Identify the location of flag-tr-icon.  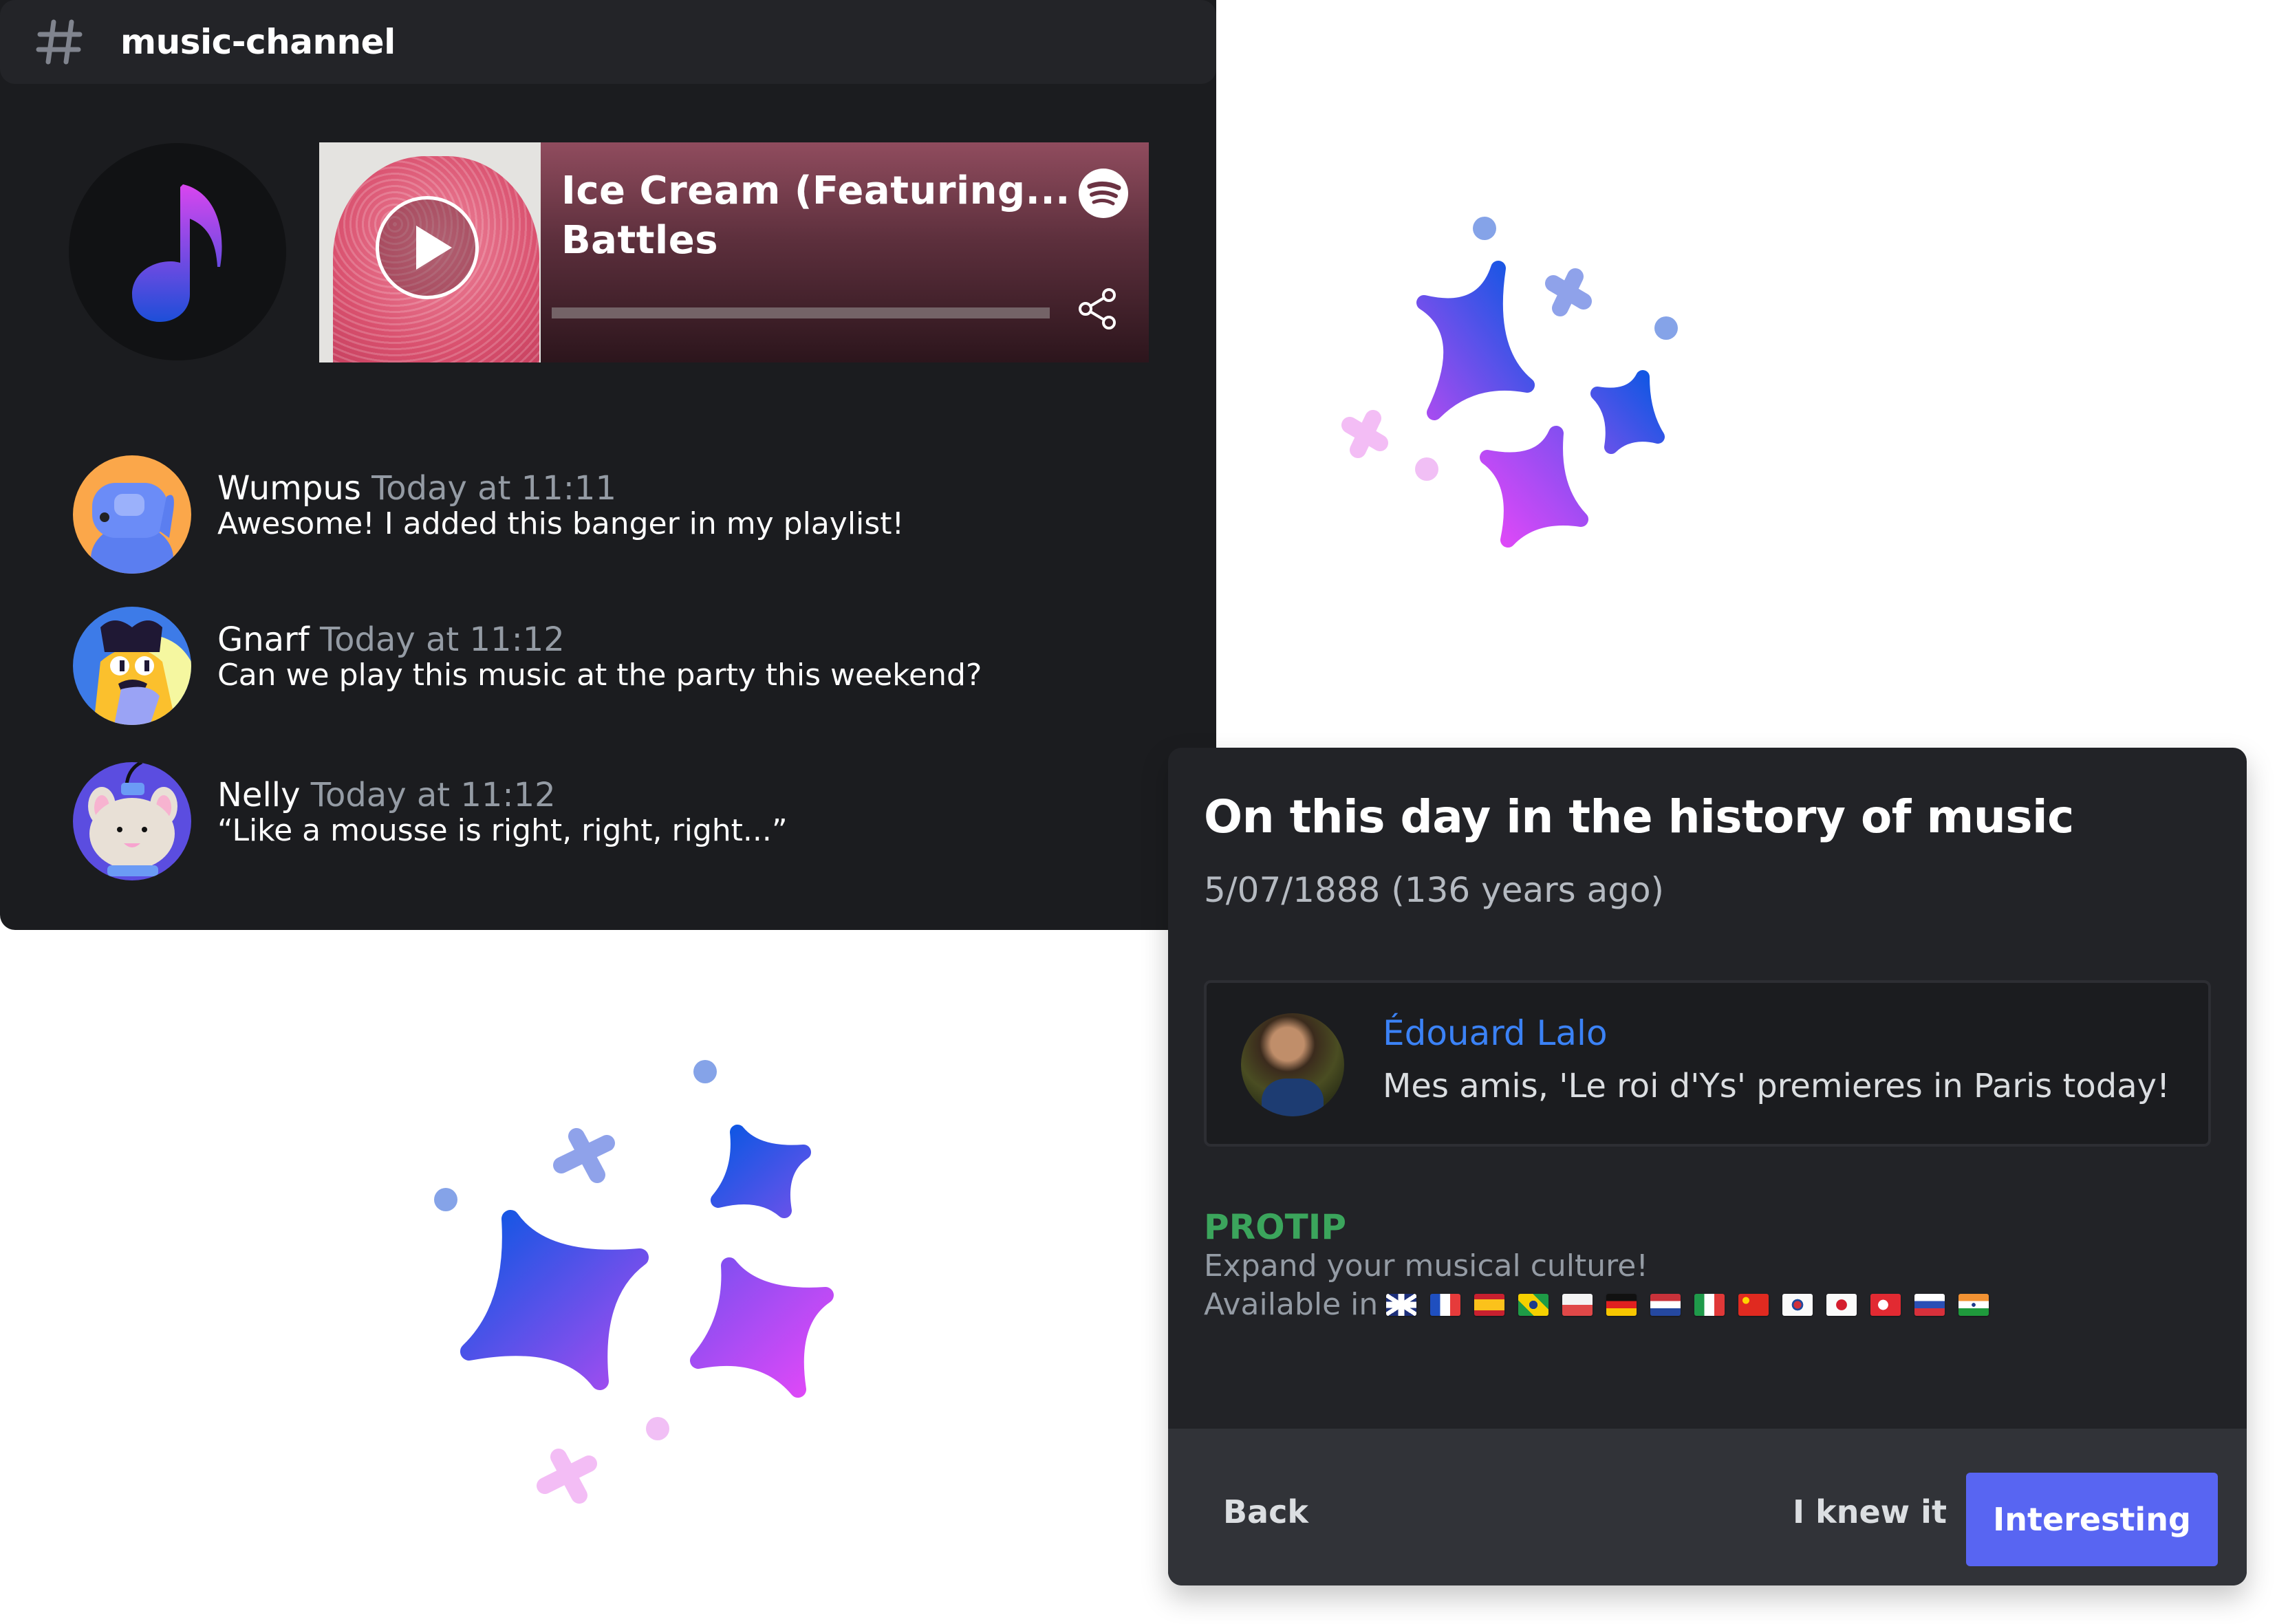
(1885, 1304).